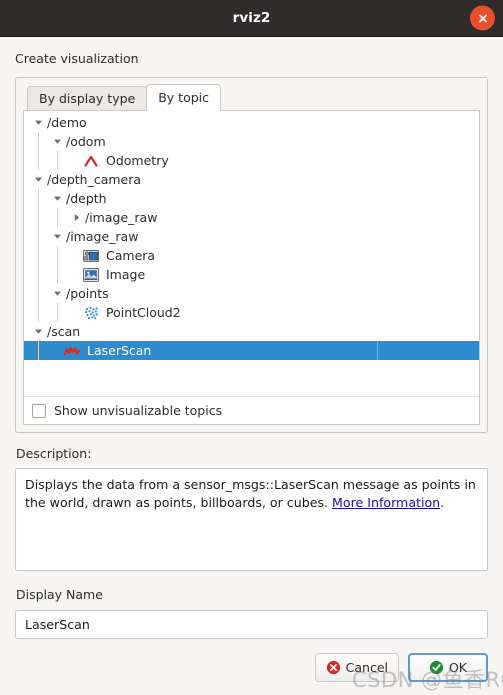 Image resolution: width=503 pixels, height=695 pixels. Describe the element at coordinates (91, 275) in the screenshot. I see `image-icon` at that location.